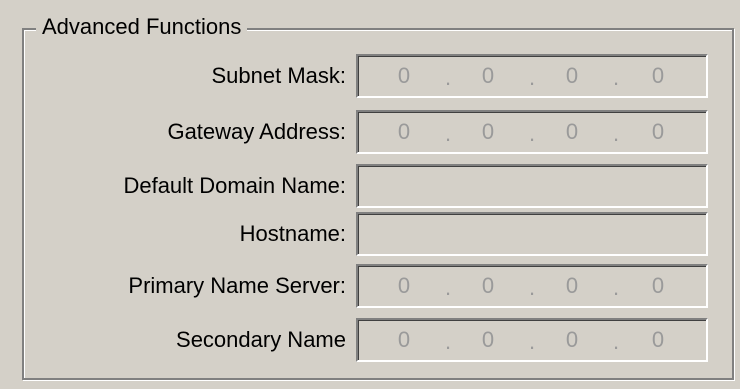 The height and width of the screenshot is (389, 740). I want to click on gateway-address-octet-4: 0, so click(658, 132).